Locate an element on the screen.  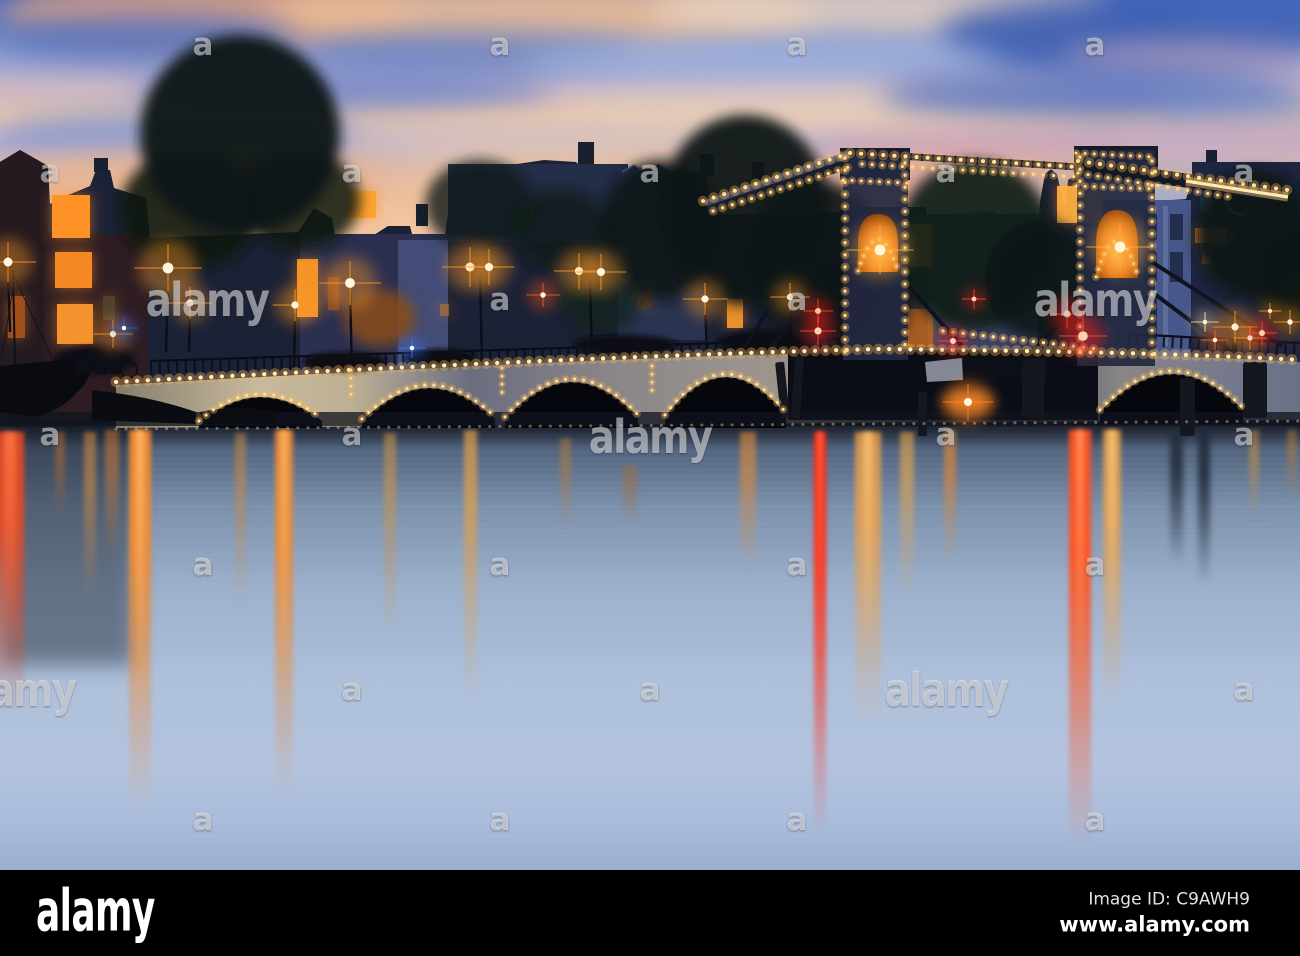
boat-tarp is located at coordinates (944, 370).